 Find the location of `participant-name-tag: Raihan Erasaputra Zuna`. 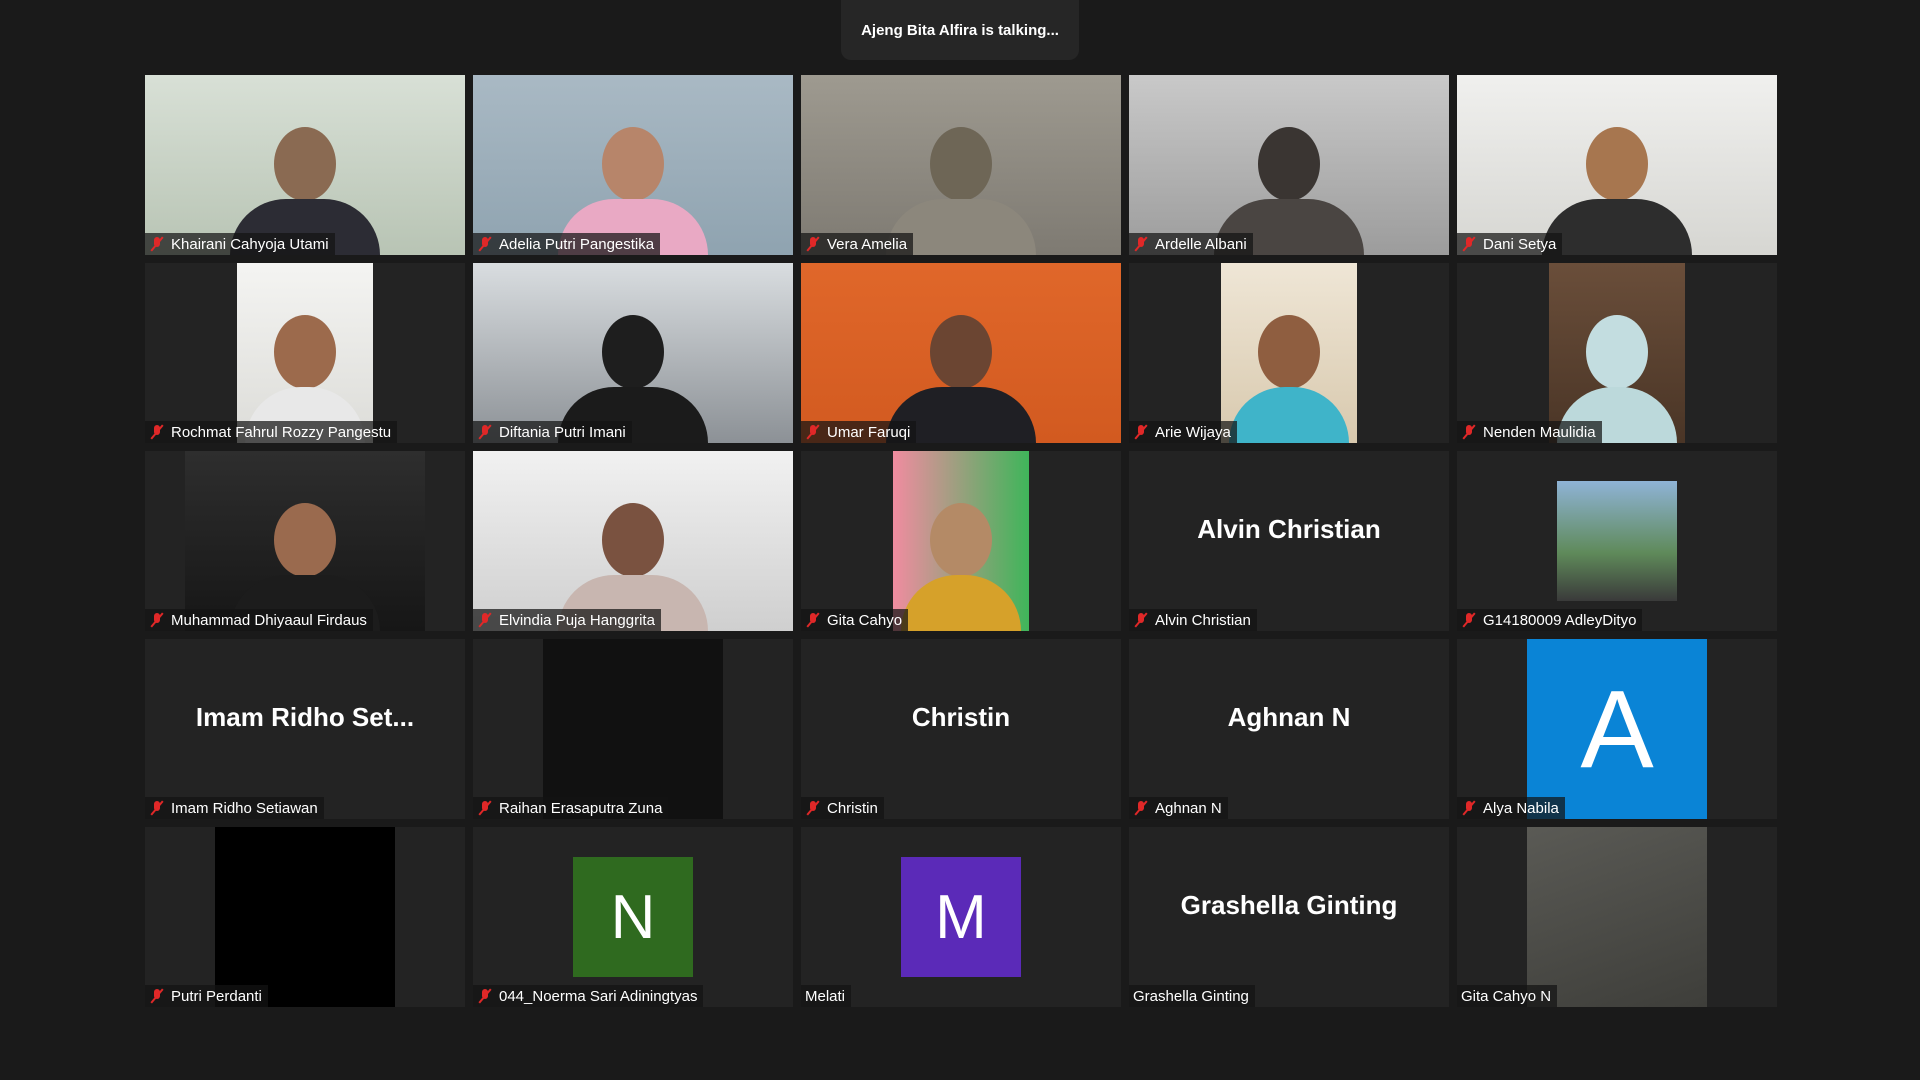

participant-name-tag: Raihan Erasaputra Zuna is located at coordinates (571, 808).